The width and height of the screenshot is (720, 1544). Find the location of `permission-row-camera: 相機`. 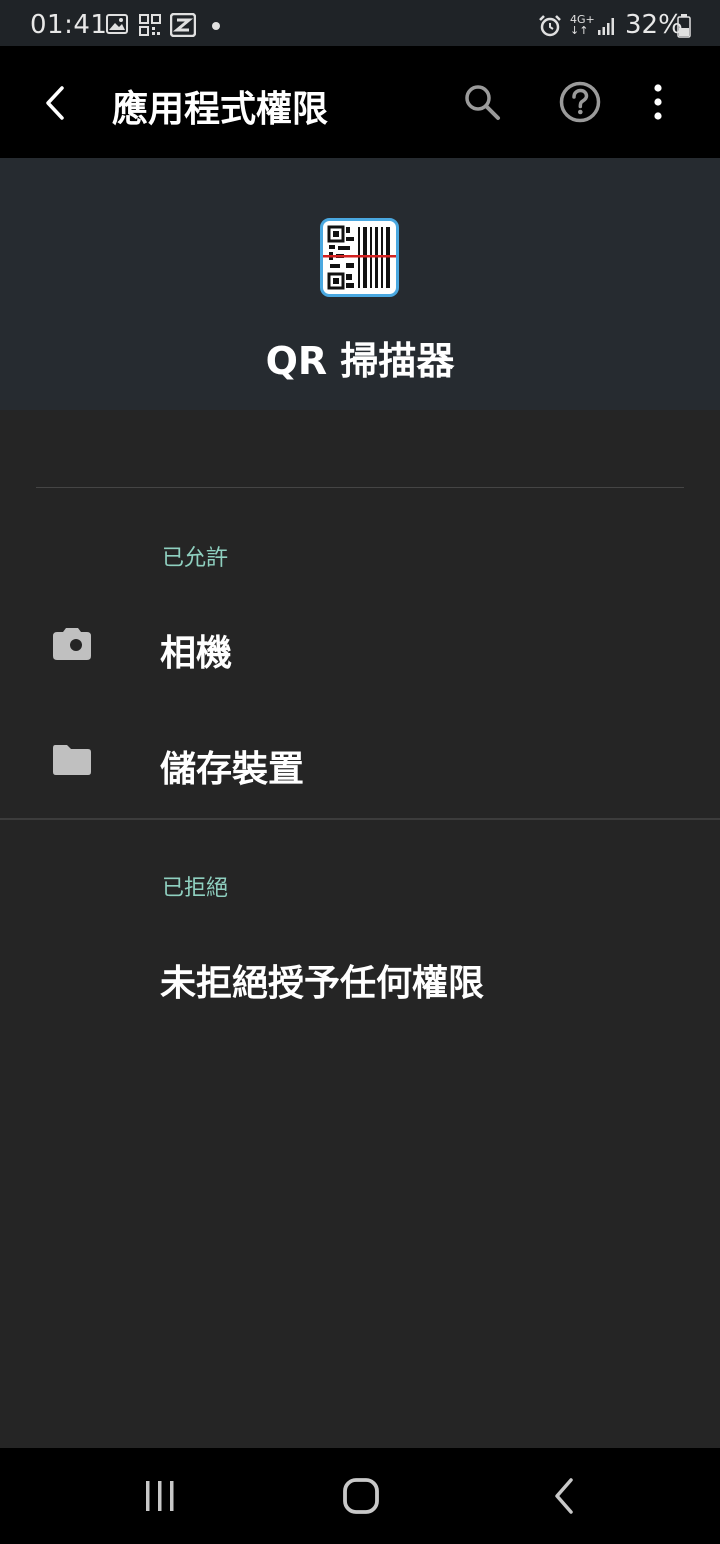

permission-row-camera: 相機 is located at coordinates (360, 645).